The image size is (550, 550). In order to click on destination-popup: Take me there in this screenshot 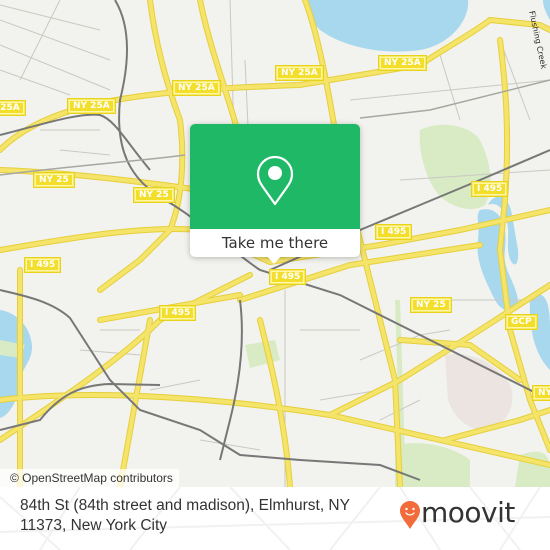, I will do `click(275, 194)`.